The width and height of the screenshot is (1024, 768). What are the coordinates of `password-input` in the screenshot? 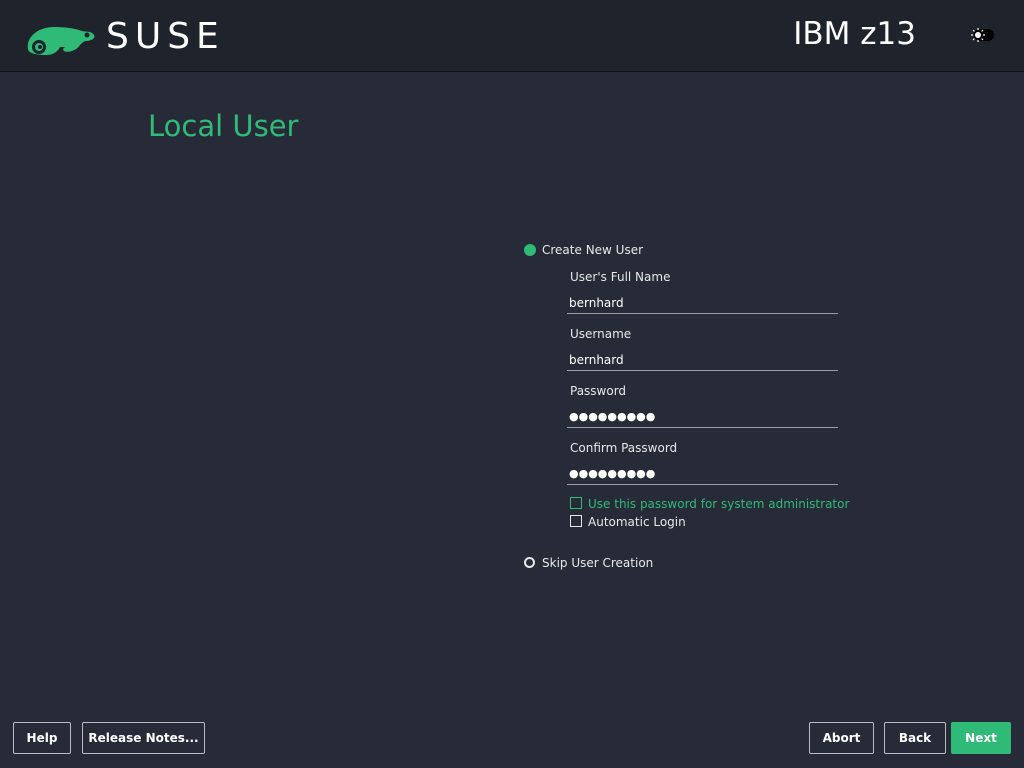 It's located at (702, 417).